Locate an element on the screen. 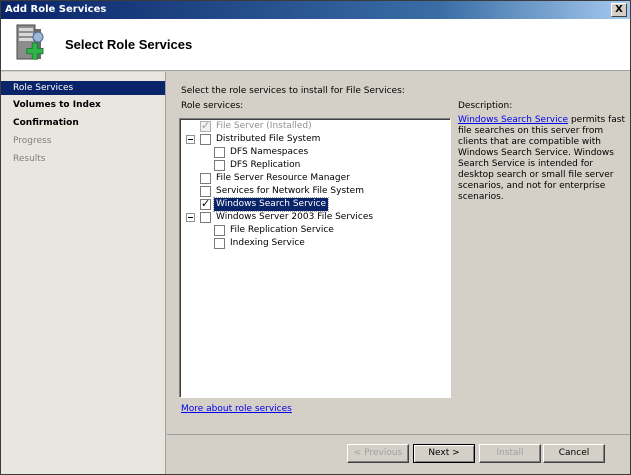  checkbox-dfs-namespaces is located at coordinates (219, 152).